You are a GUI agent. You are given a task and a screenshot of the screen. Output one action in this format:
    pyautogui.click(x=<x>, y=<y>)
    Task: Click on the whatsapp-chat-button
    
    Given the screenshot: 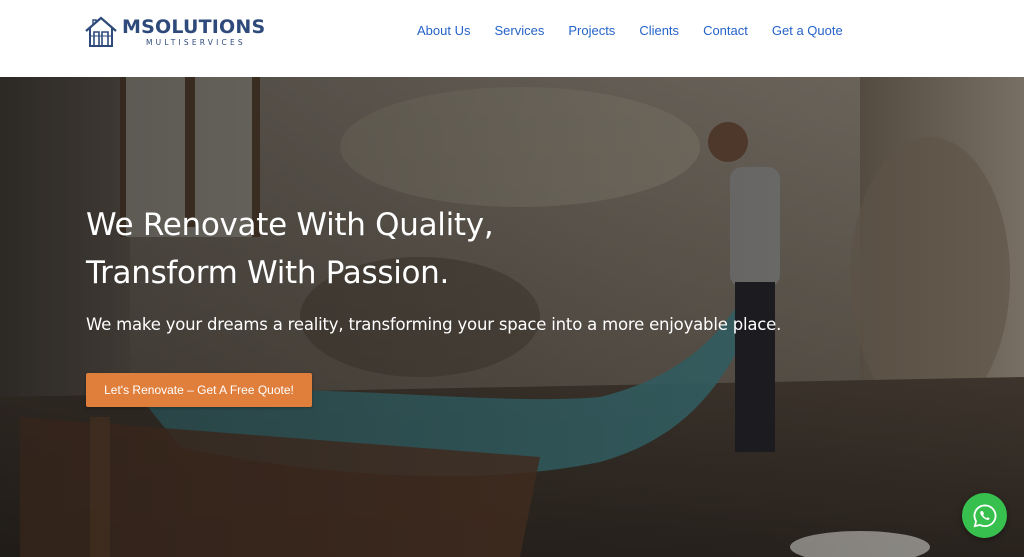 What is the action you would take?
    pyautogui.click(x=984, y=515)
    